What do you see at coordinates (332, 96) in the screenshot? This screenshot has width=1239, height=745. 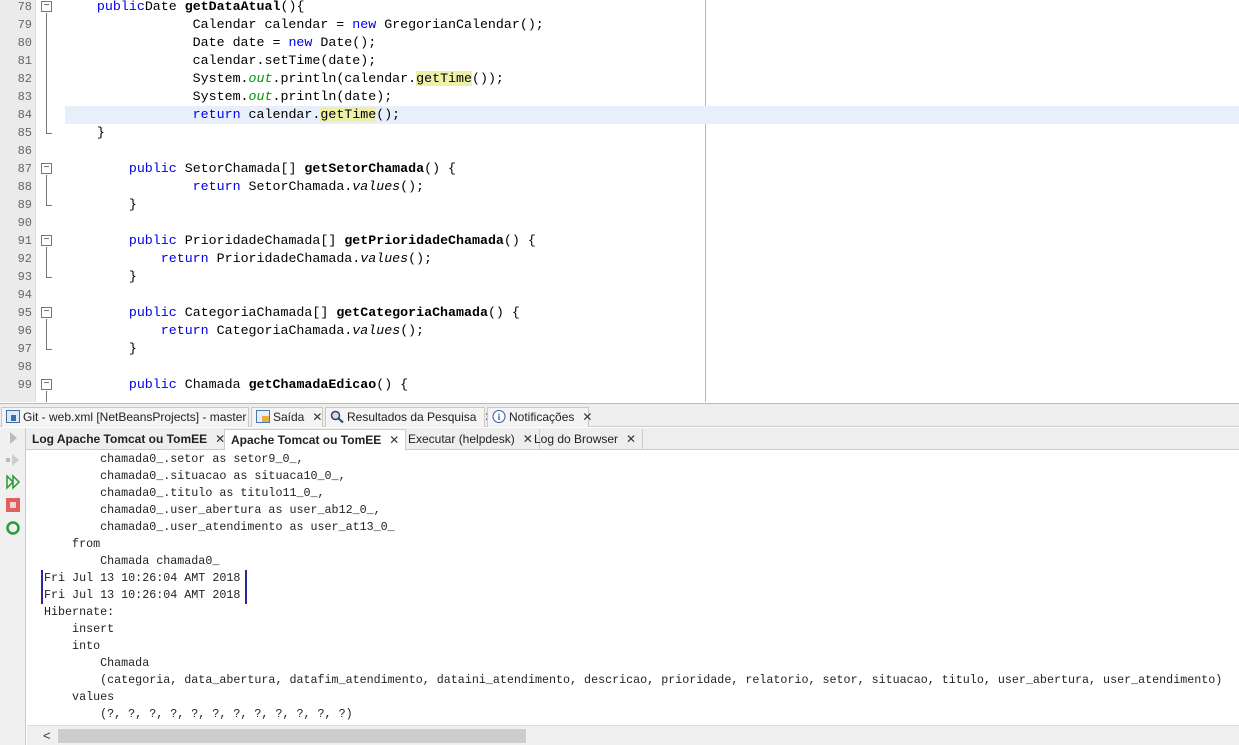 I see `code-token: .println(date);` at bounding box center [332, 96].